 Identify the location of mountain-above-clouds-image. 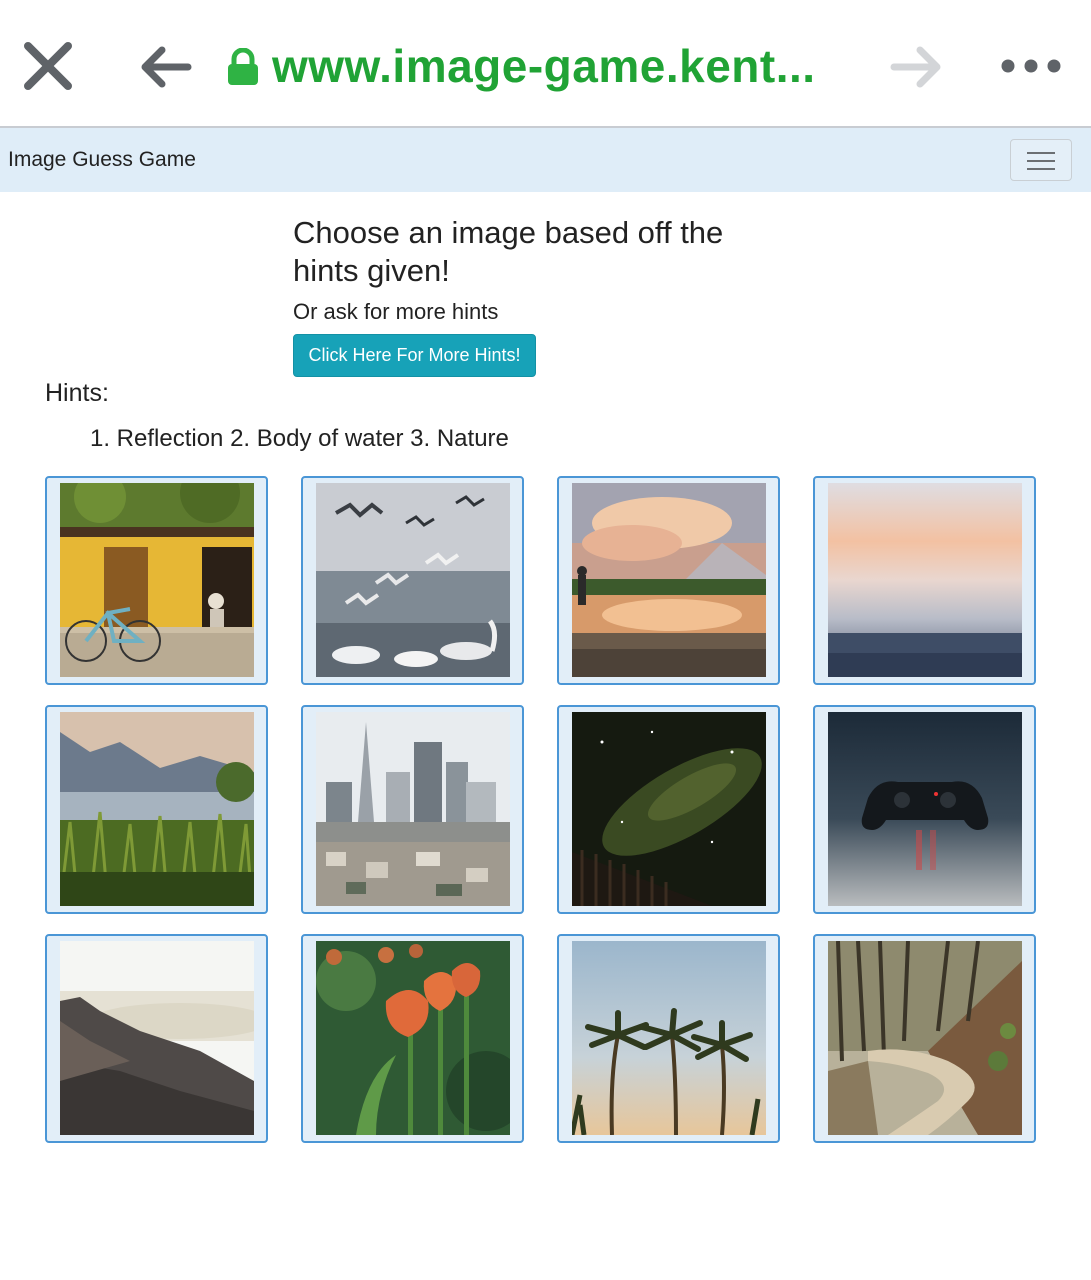
(157, 1038).